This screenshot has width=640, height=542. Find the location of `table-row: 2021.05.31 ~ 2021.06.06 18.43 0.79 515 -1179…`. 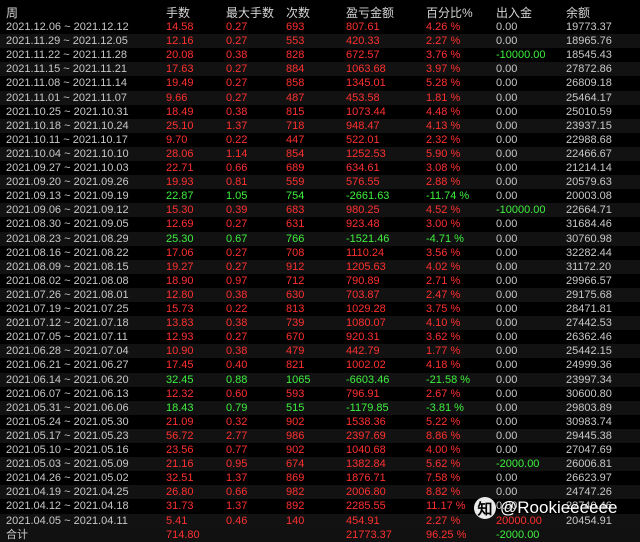

table-row: 2021.05.31 ~ 2021.06.06 18.43 0.79 515 -1179… is located at coordinates (320, 407).